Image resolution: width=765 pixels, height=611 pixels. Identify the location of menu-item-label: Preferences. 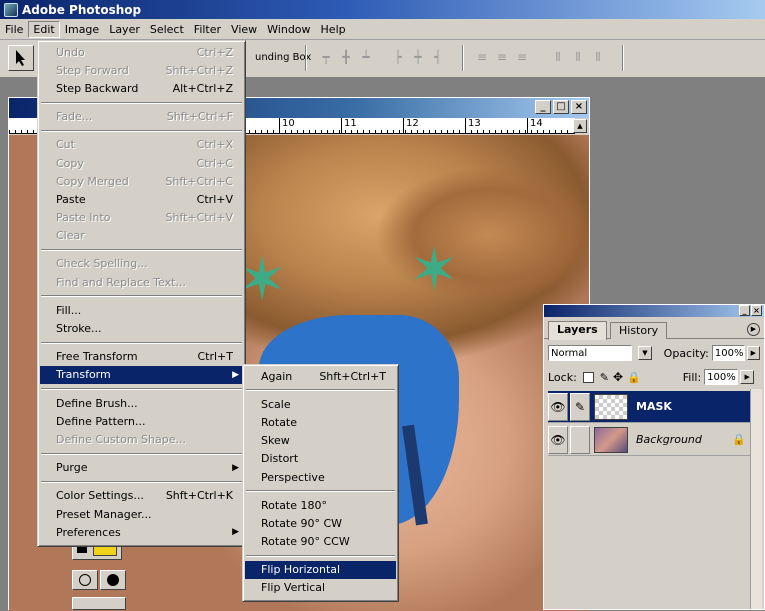
(88, 532).